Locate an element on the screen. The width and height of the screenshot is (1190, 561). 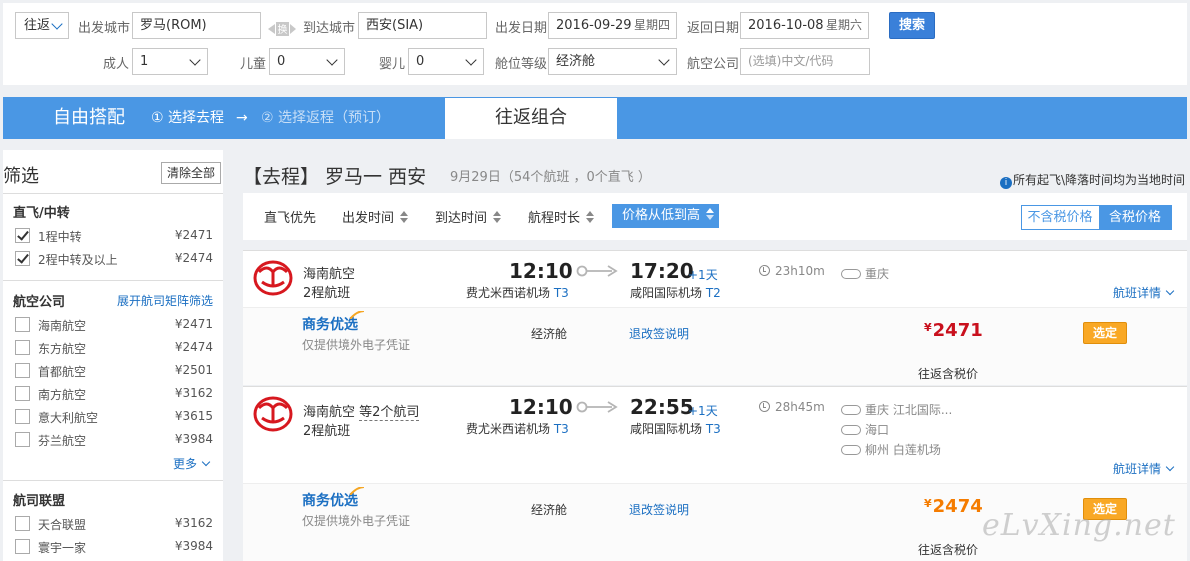
filter-title: 筛选 is located at coordinates (21, 176).